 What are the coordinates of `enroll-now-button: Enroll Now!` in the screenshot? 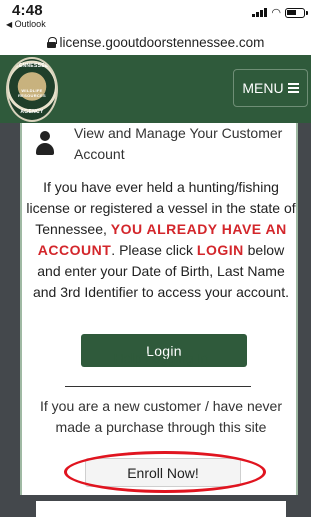 It's located at (163, 472).